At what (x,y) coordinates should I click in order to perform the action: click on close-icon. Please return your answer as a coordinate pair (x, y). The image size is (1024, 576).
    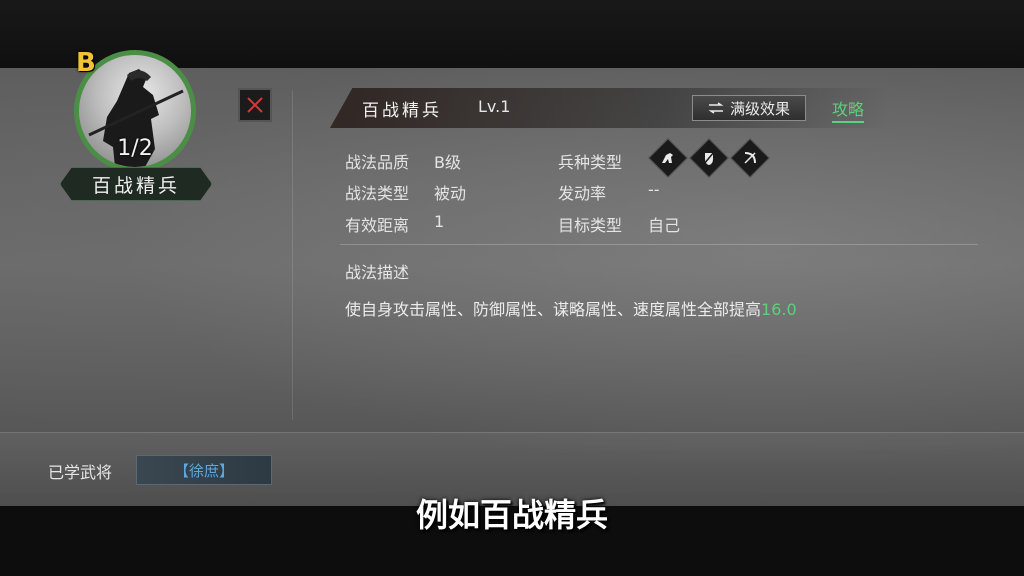
    Looking at the image, I should click on (255, 105).